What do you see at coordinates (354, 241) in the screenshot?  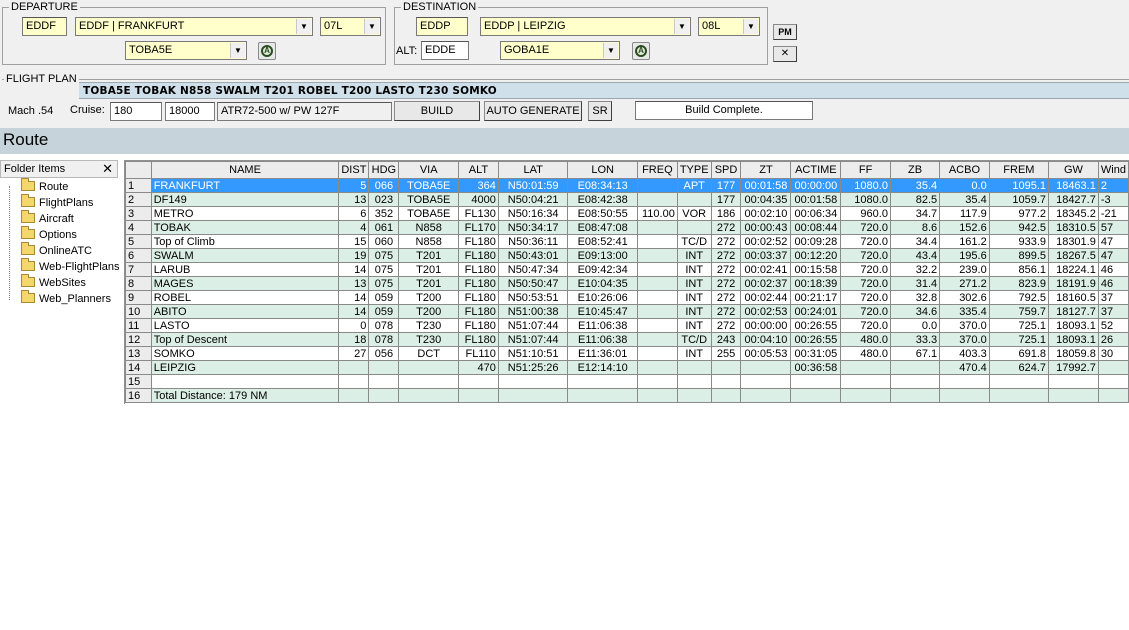 I see `table-cell: 15` at bounding box center [354, 241].